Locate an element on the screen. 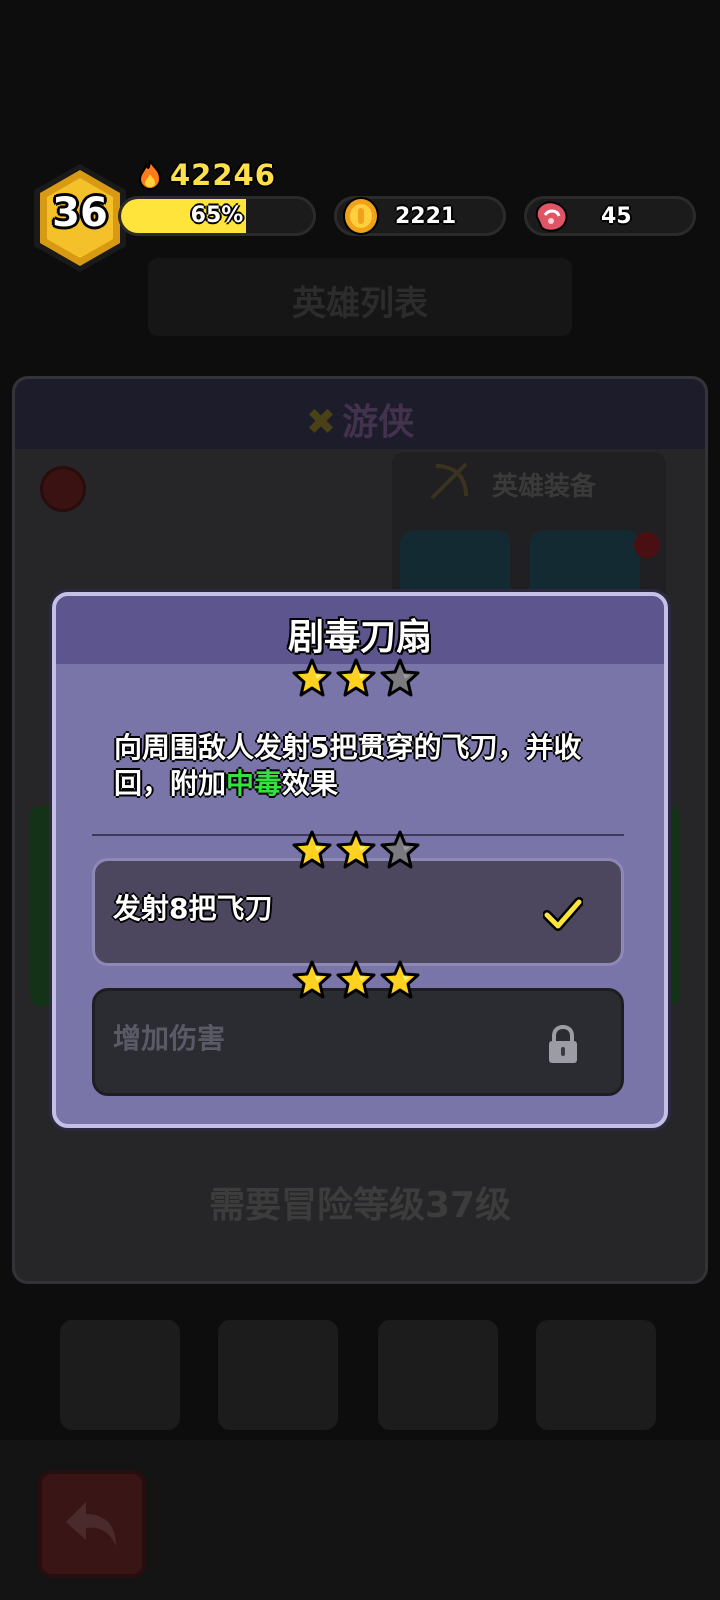 This screenshot has width=720, height=1600. power-value: 42246 is located at coordinates (223, 175).